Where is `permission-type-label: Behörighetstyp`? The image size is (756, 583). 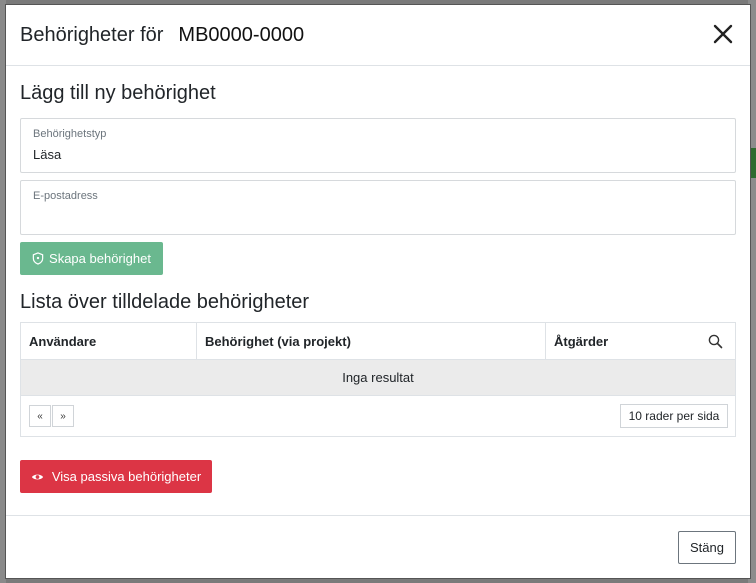
permission-type-label: Behörighetstyp is located at coordinates (70, 134).